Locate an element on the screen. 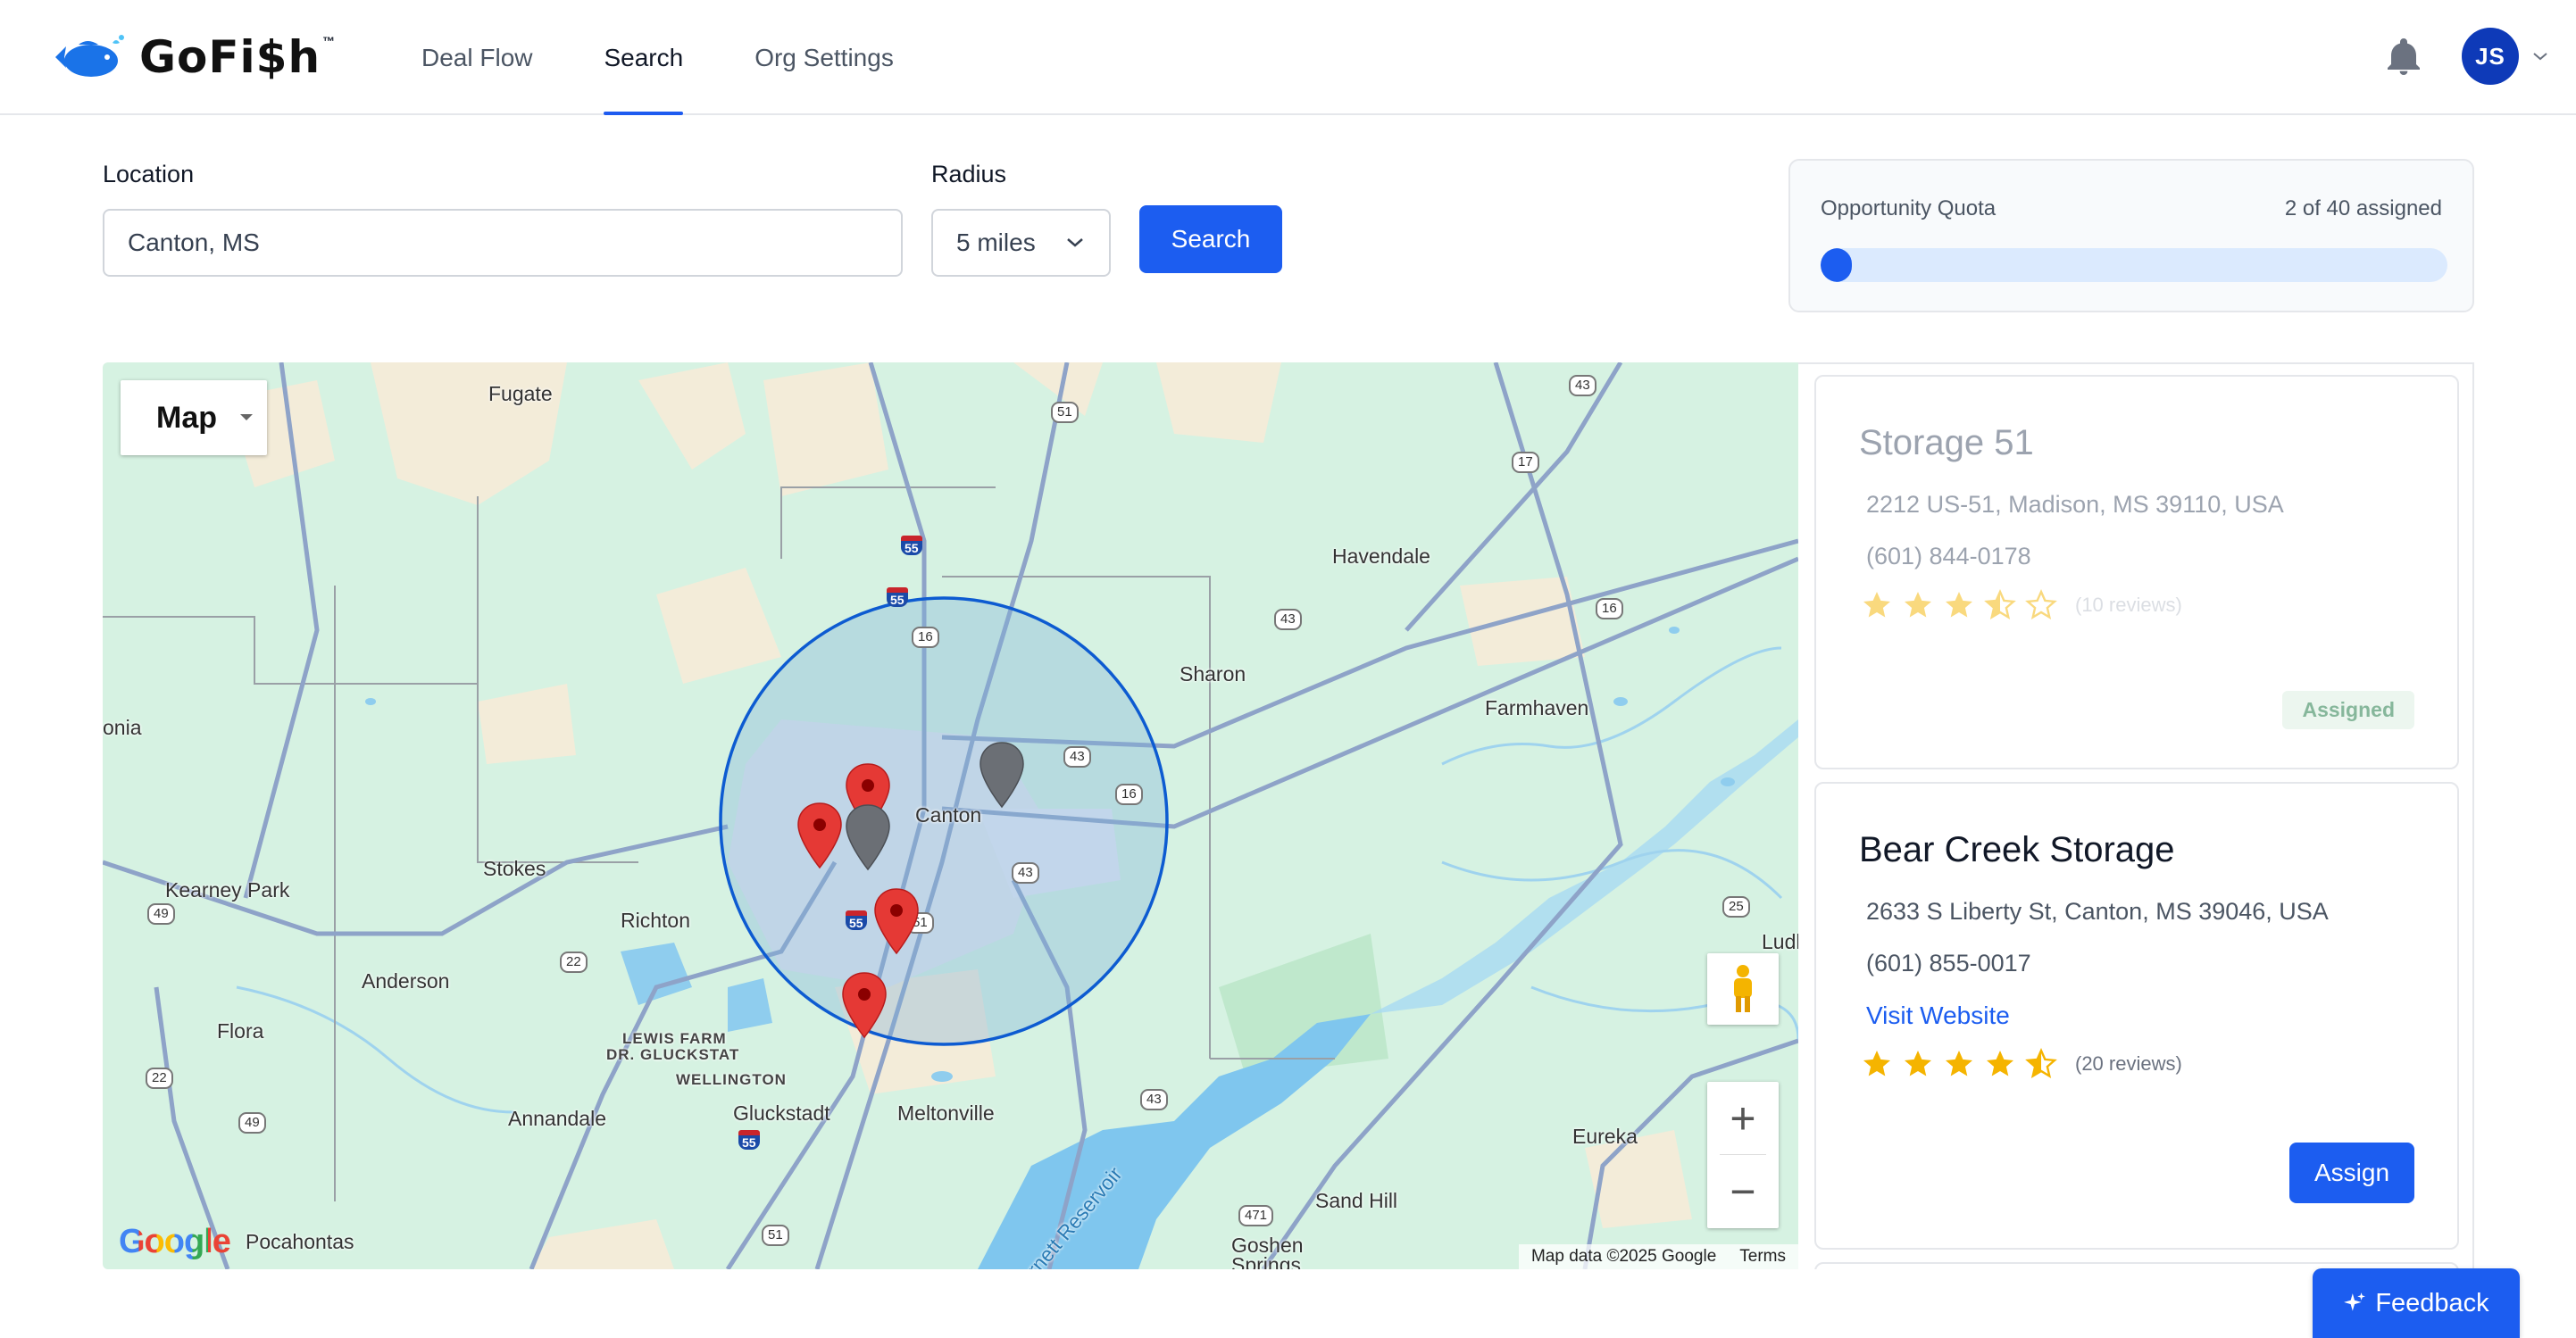 The width and height of the screenshot is (2576, 1338). listing-rating: (20 reviews) is located at coordinates (2021, 1064).